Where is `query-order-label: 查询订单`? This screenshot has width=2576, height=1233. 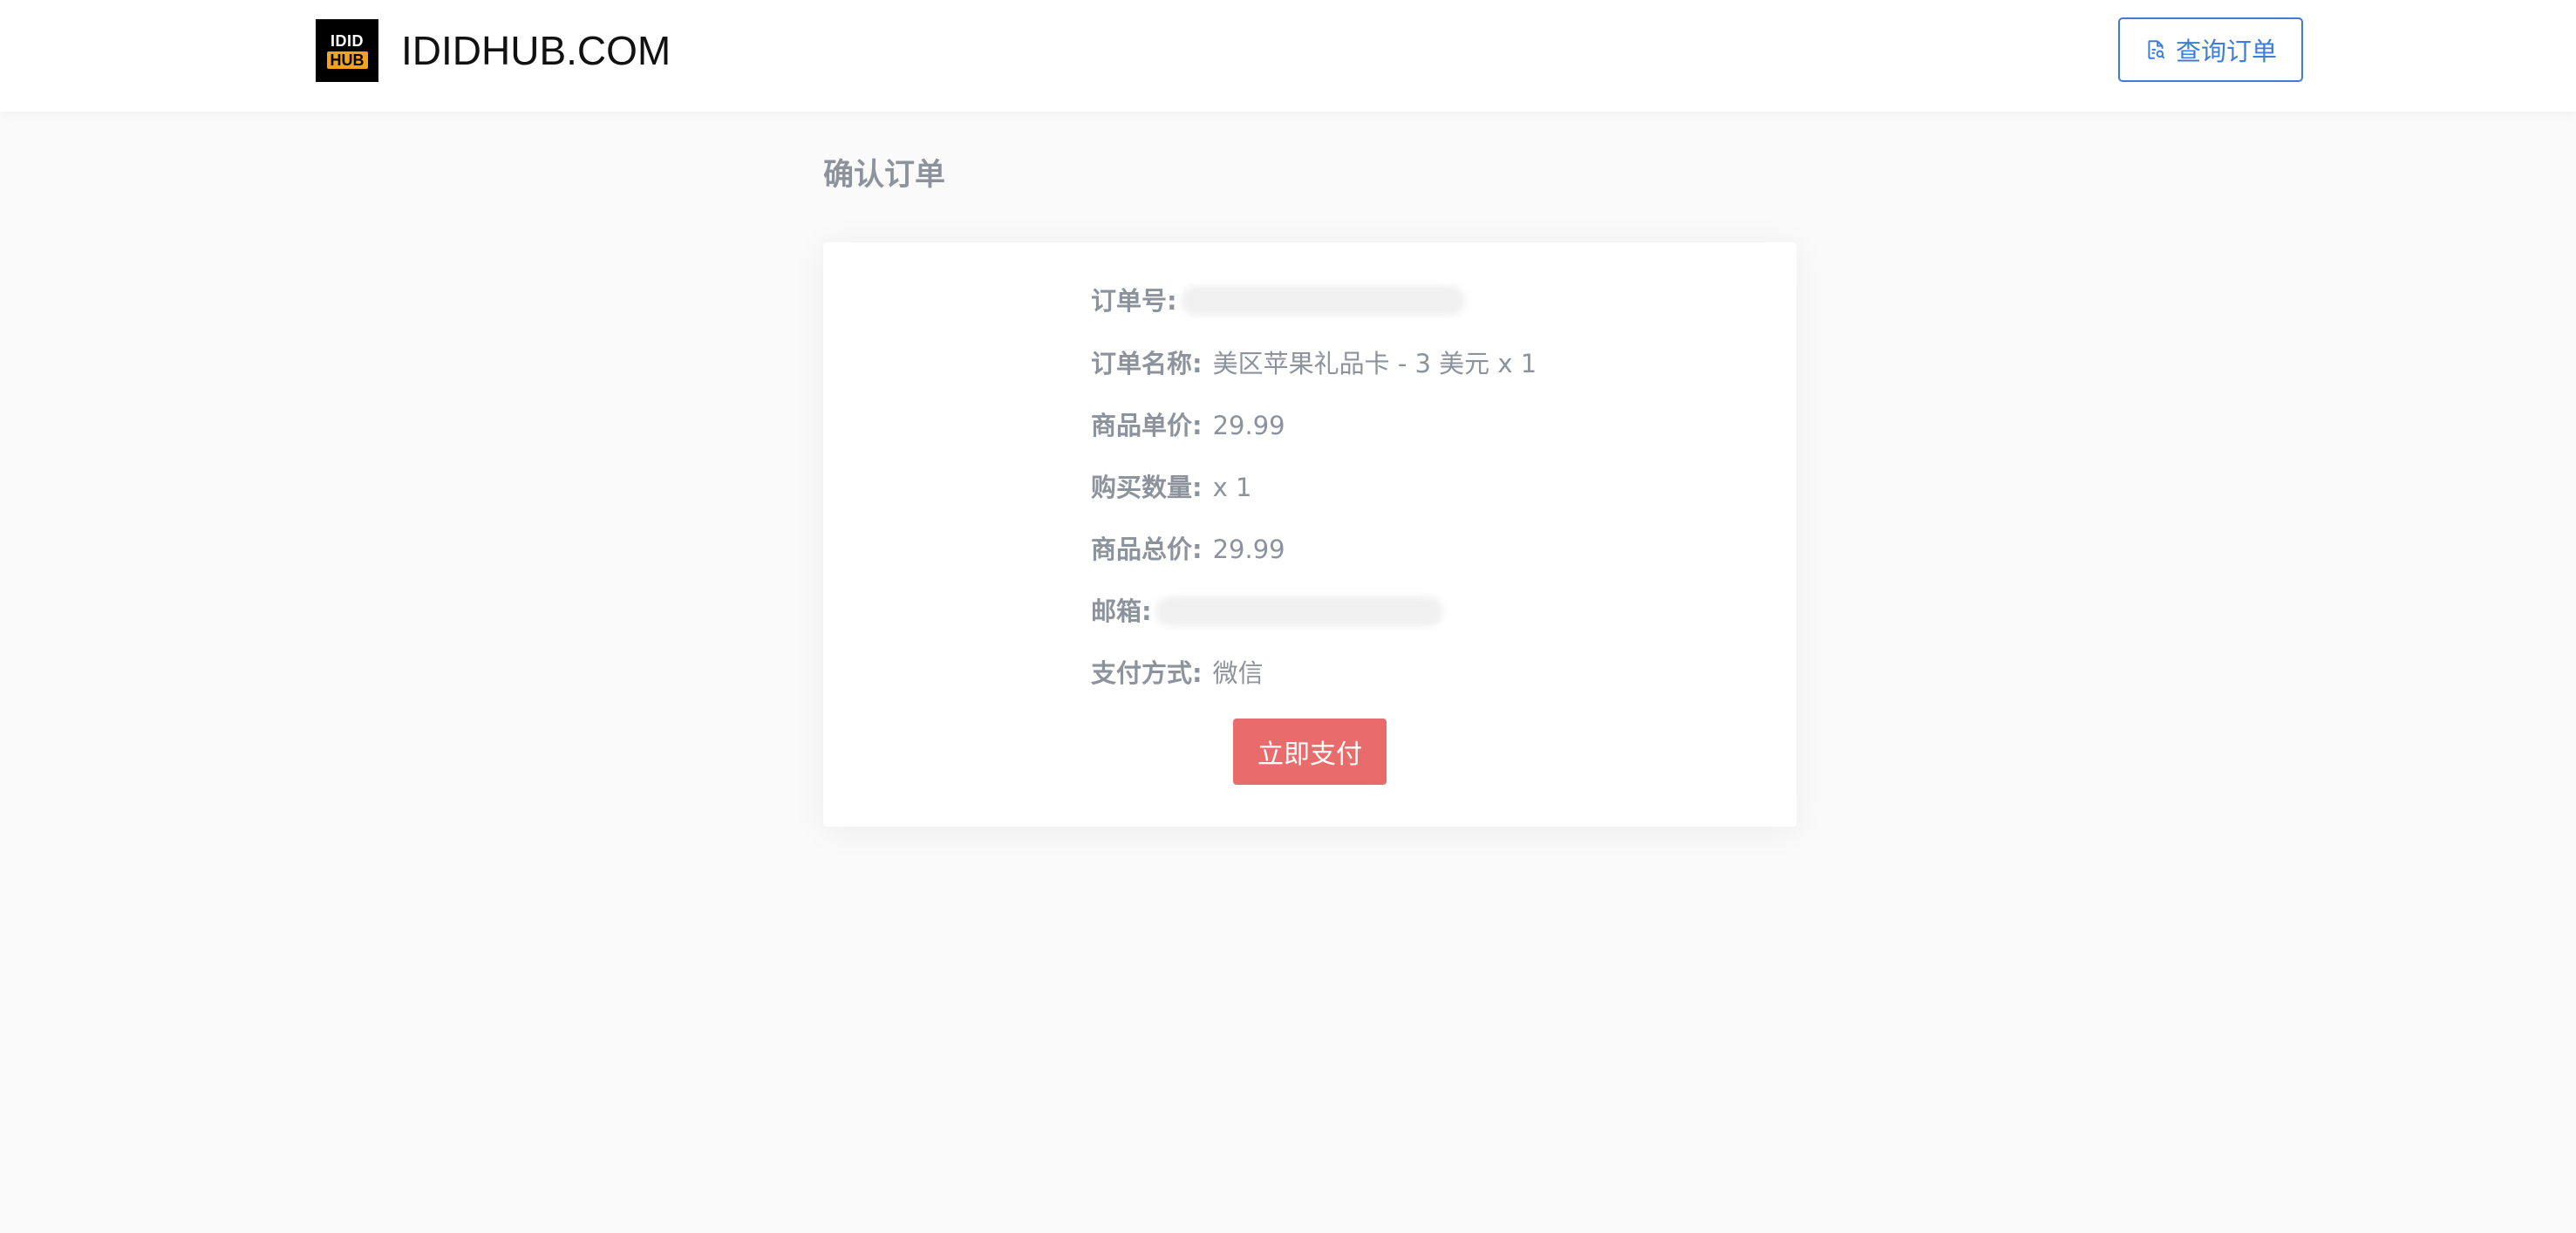
query-order-label: 查询订单 is located at coordinates (2226, 51).